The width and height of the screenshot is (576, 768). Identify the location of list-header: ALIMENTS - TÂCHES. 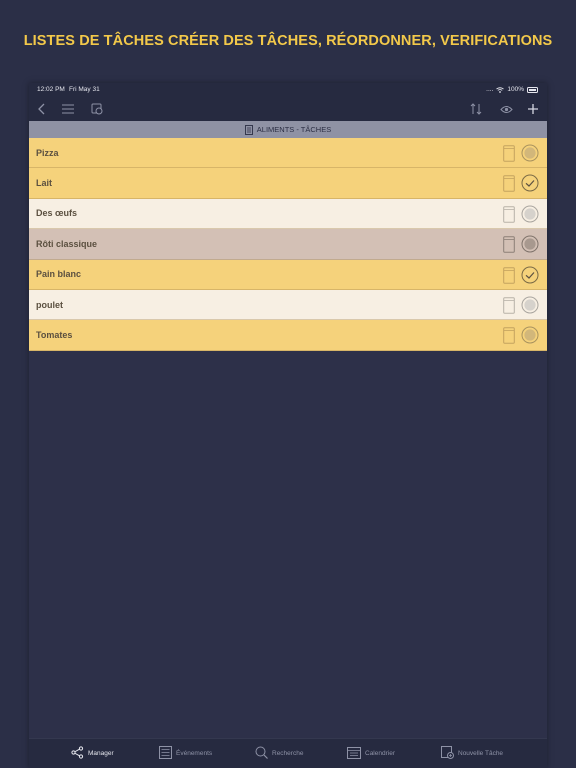
(288, 129).